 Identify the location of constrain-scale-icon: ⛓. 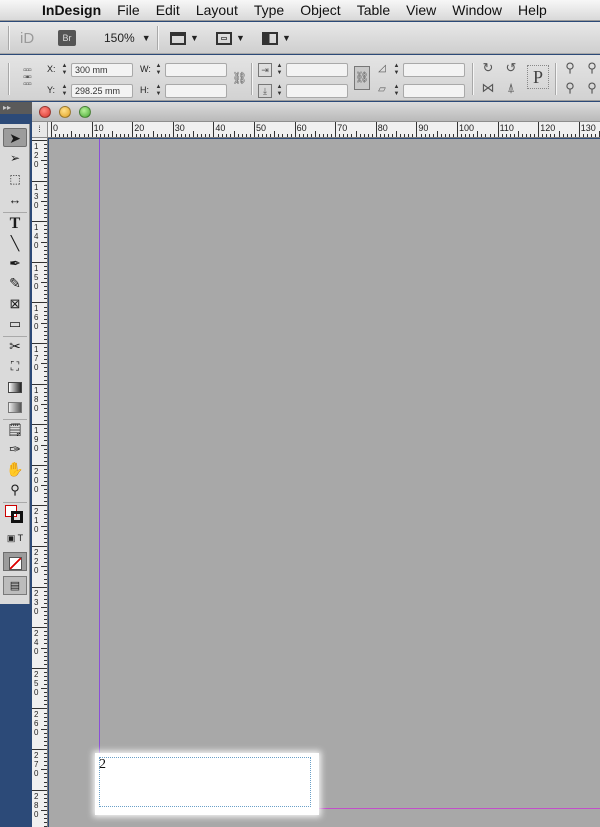
(362, 78).